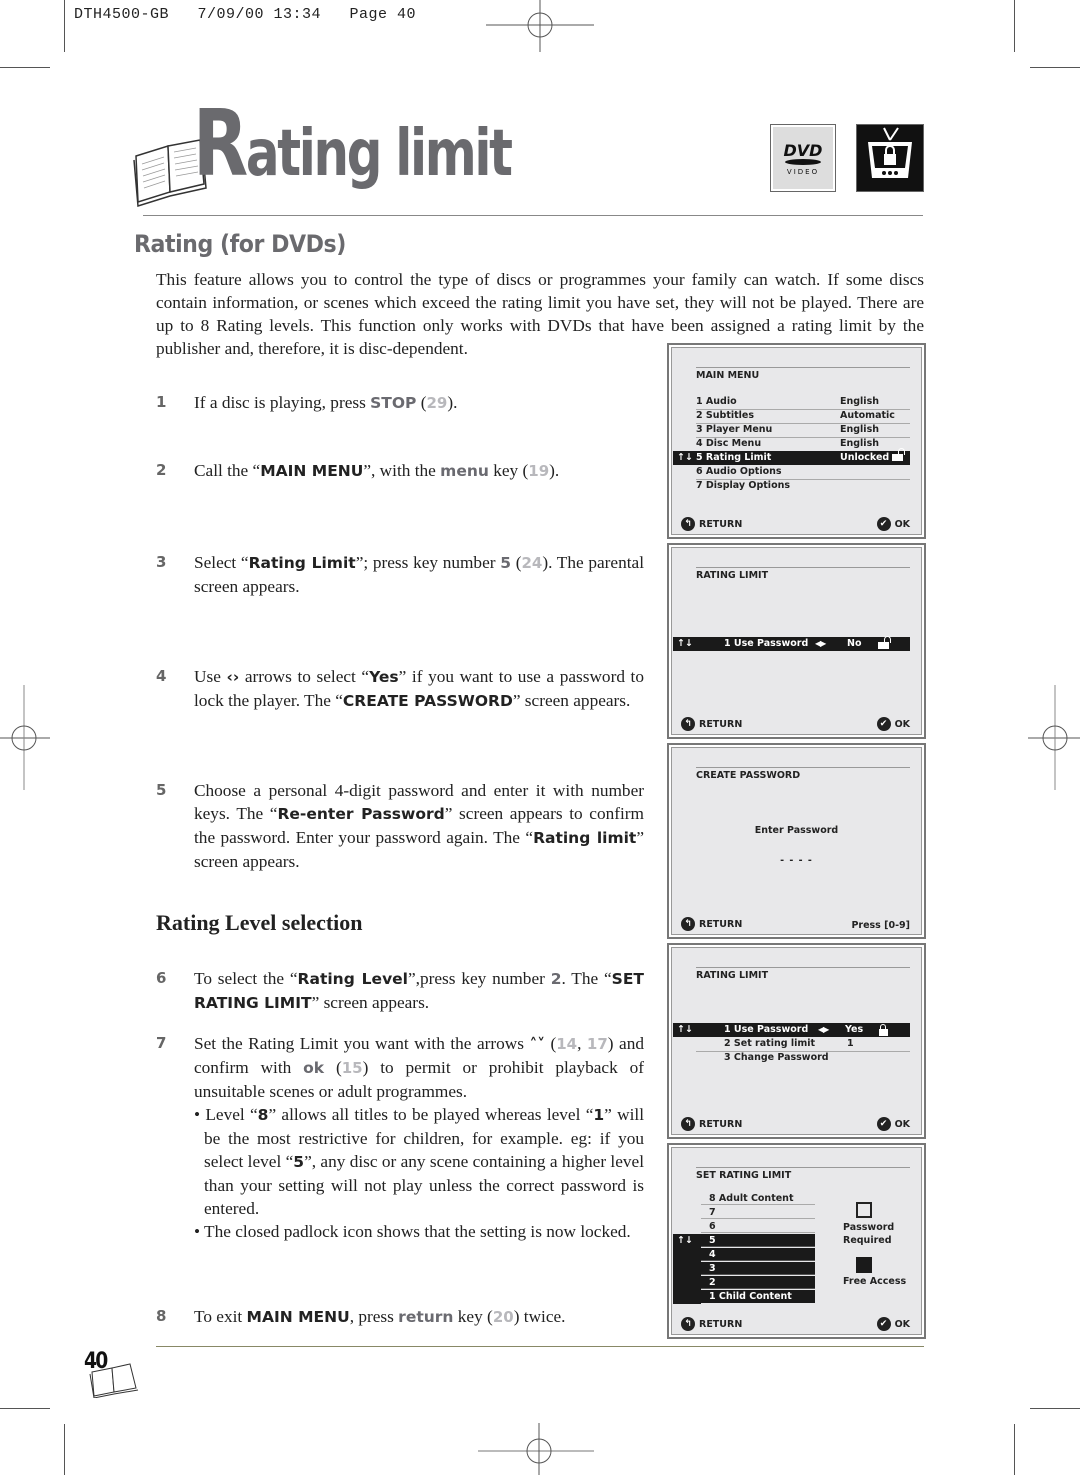 The height and width of the screenshot is (1475, 1080). I want to click on keypad-hint: Press [0-9], so click(880, 925).